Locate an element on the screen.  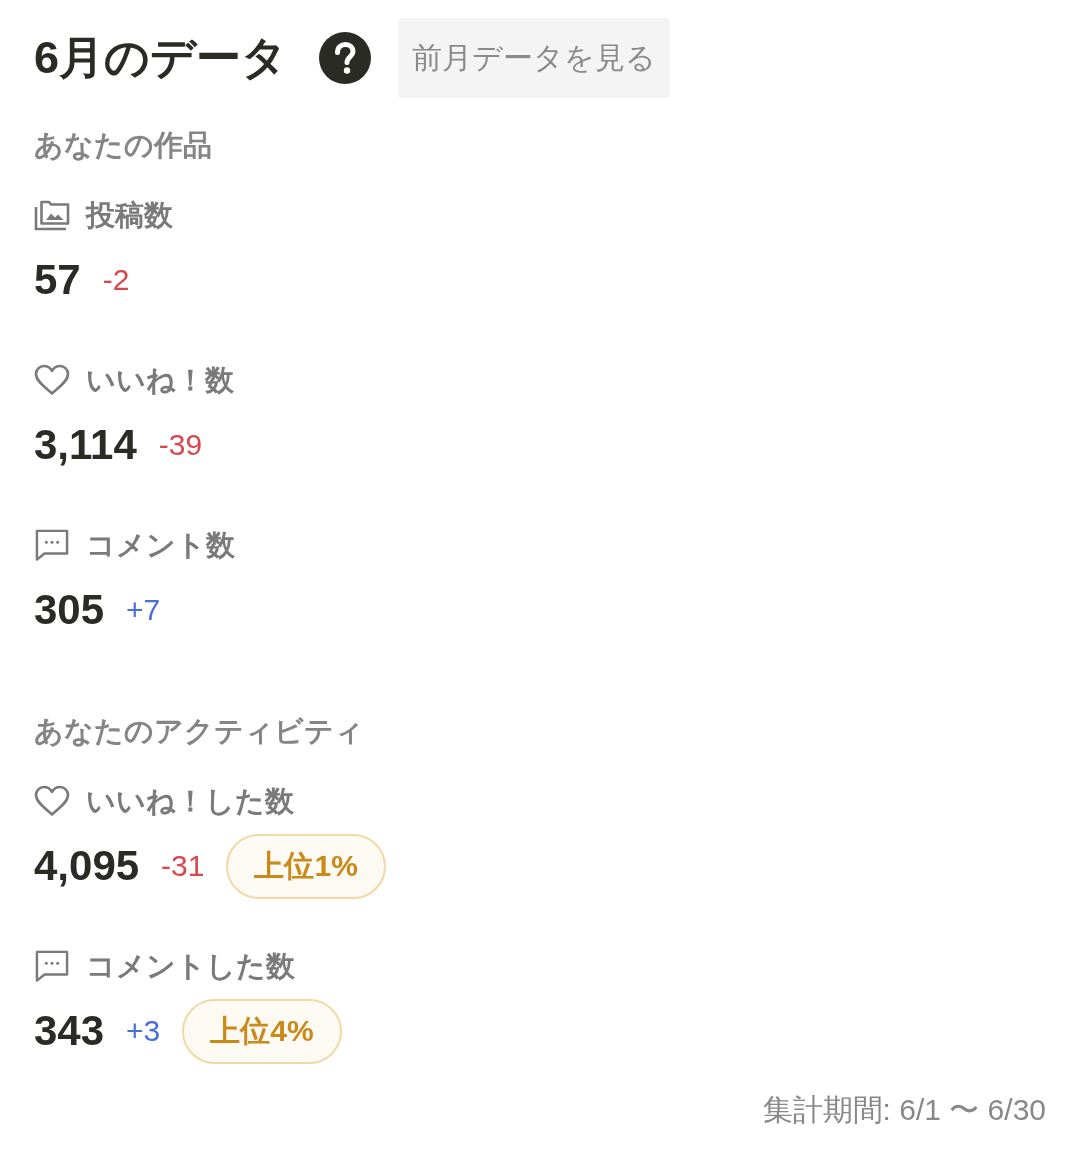
page-title: 6月のデータ is located at coordinates (161, 58).